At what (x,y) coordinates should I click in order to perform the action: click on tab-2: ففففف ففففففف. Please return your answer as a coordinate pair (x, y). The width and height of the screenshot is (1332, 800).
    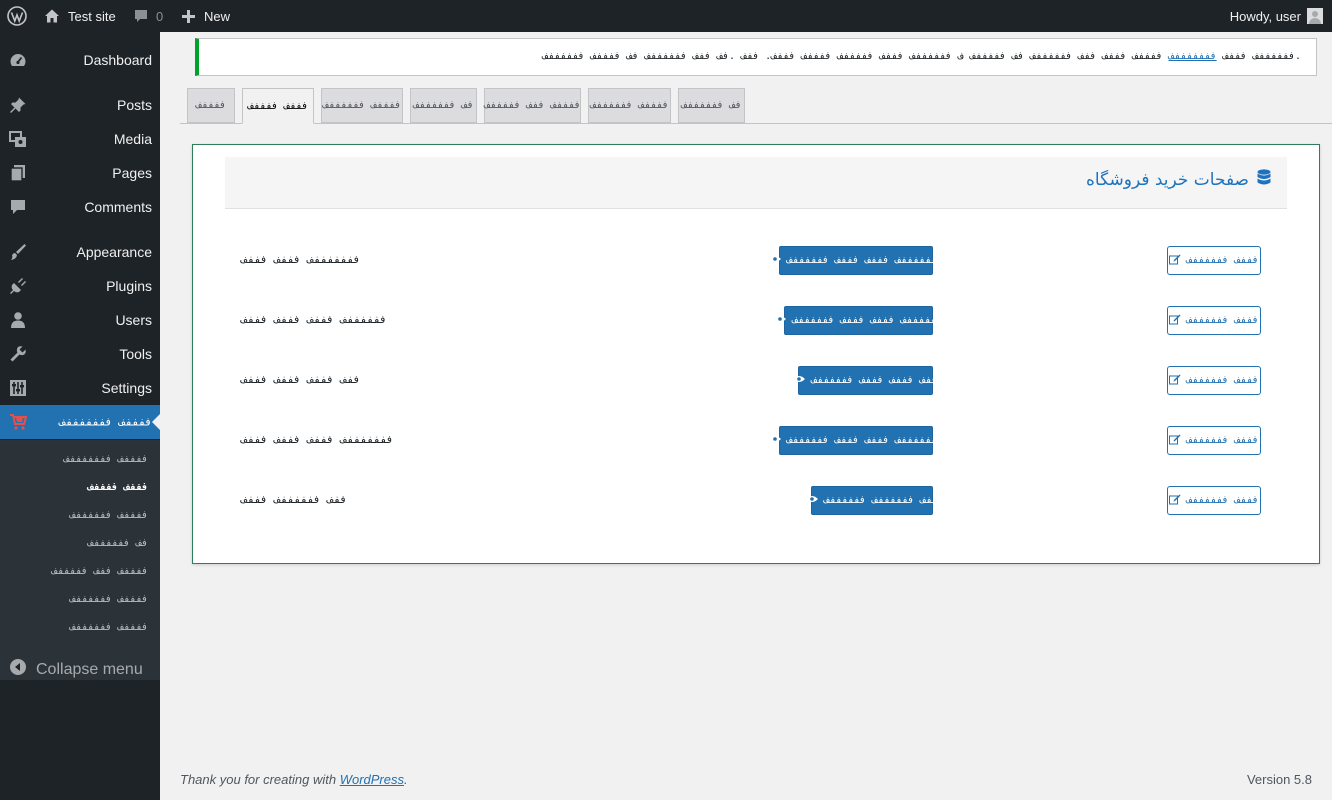
    Looking at the image, I should click on (362, 105).